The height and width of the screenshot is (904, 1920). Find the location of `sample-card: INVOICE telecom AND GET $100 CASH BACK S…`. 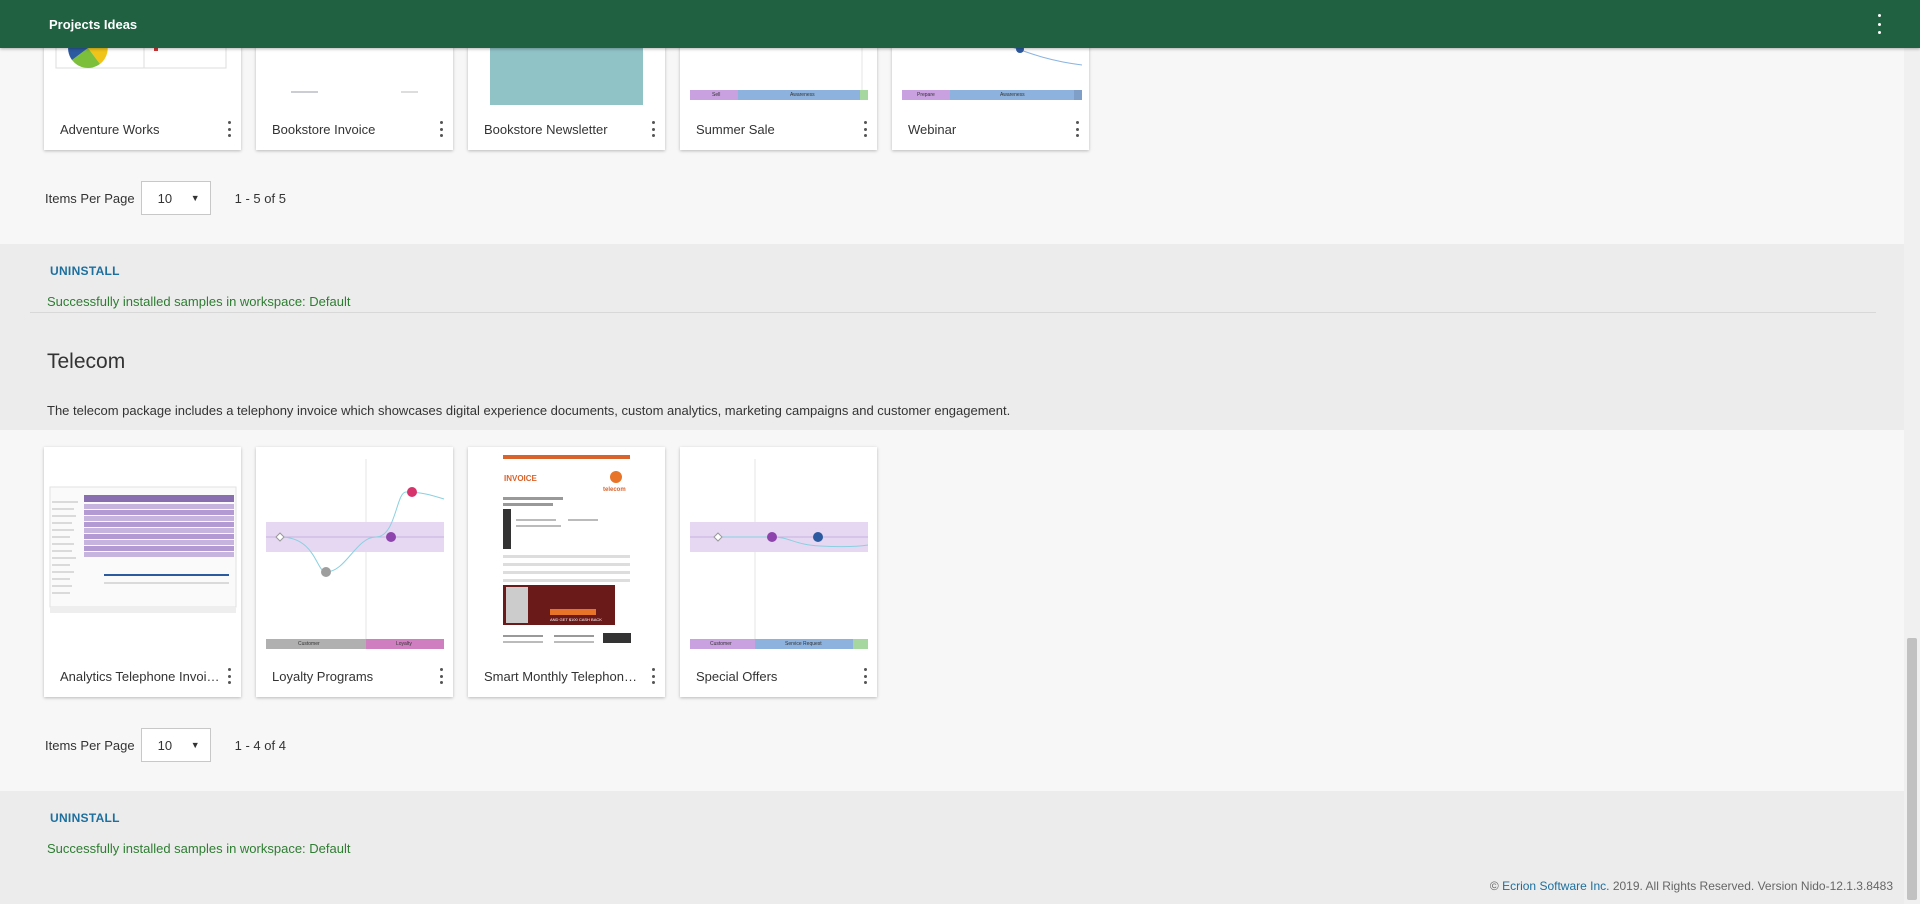

sample-card: INVOICE telecom AND GET $100 CASH BACK S… is located at coordinates (566, 572).